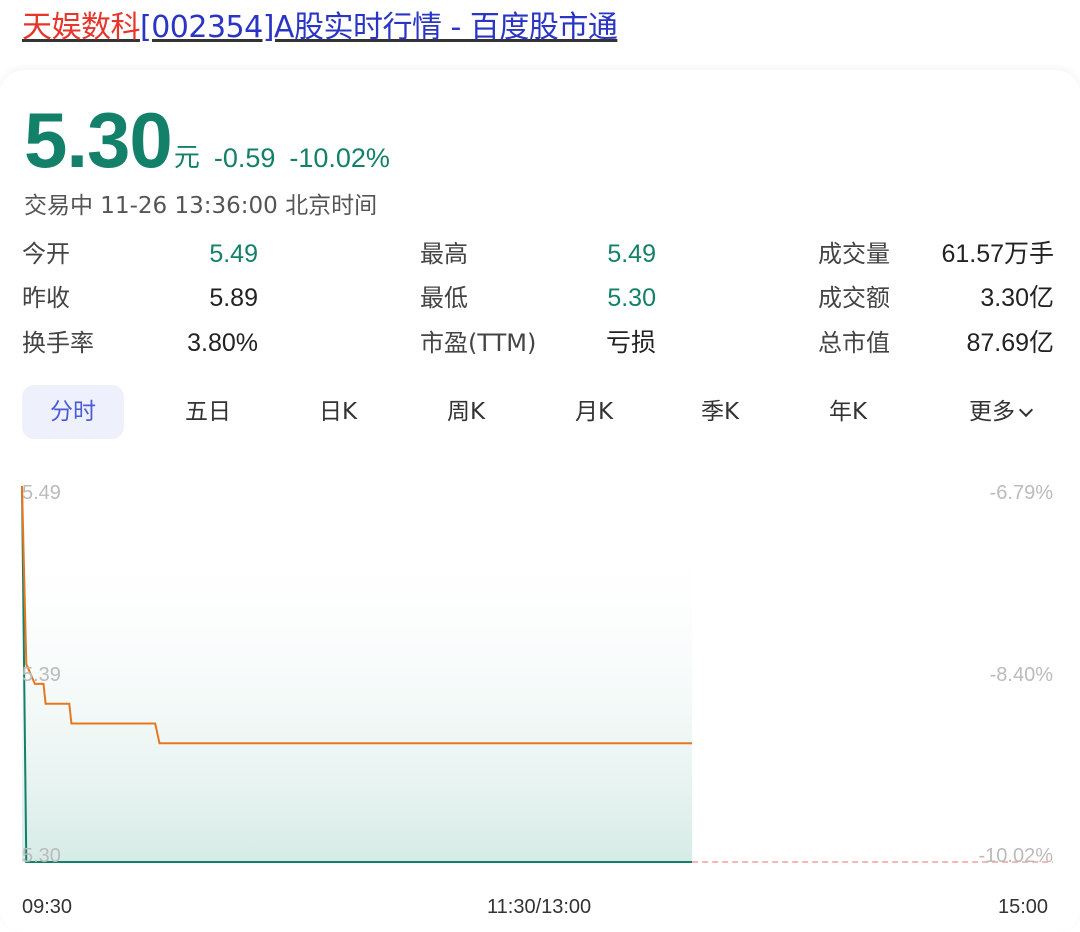 The height and width of the screenshot is (932, 1080). Describe the element at coordinates (339, 158) in the screenshot. I see `price-change-pct: -10.02%` at that location.